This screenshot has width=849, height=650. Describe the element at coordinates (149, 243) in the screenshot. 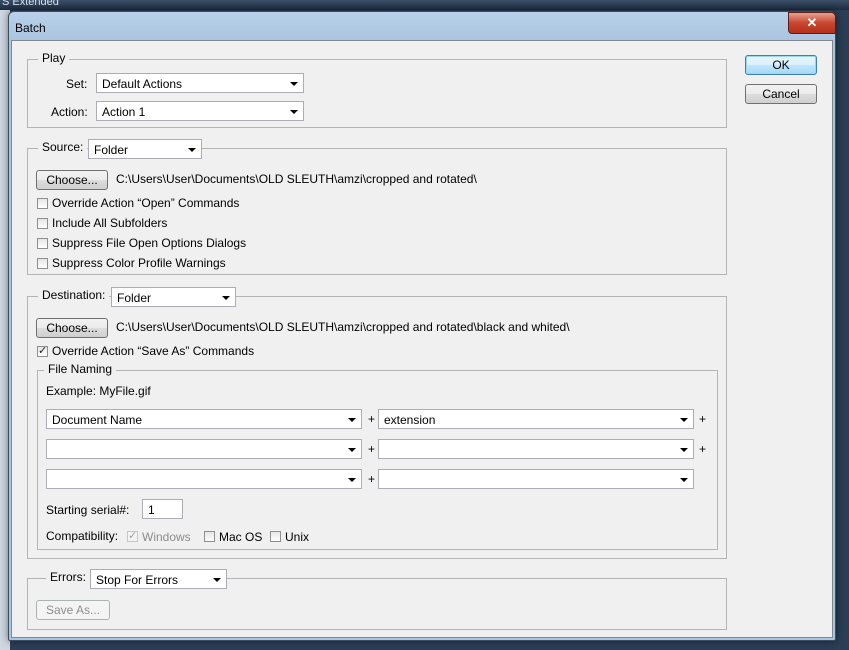

I see `suppress-open-options-label: Suppress File Open Options Dialogs` at that location.